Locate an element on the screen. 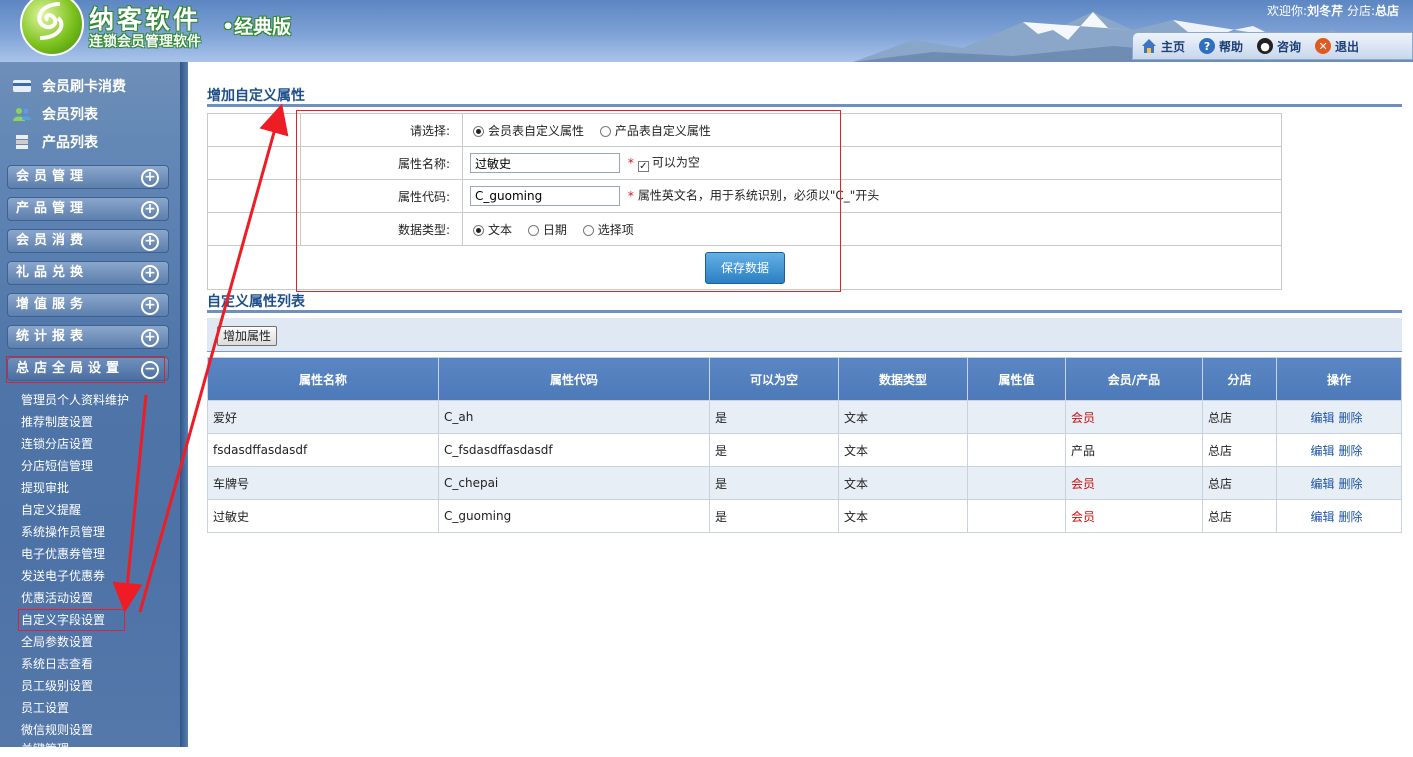 The width and height of the screenshot is (1413, 757). annotation-arrows is located at coordinates (200, 358).